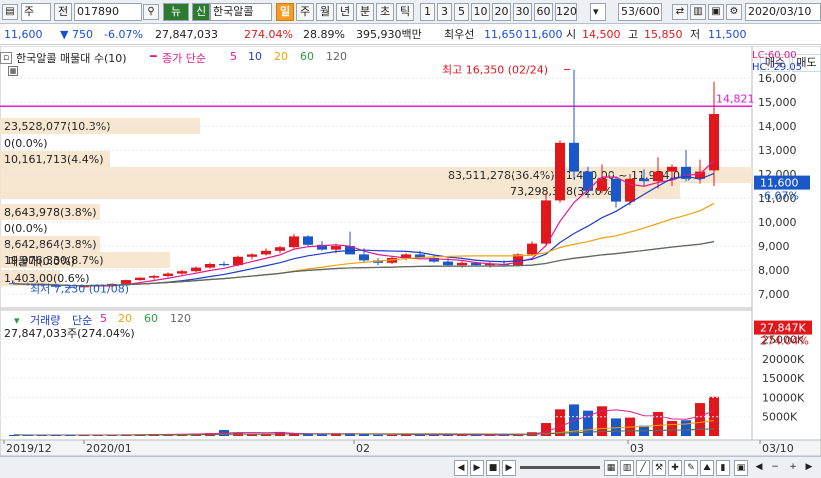 The width and height of the screenshot is (821, 478). Describe the element at coordinates (793, 468) in the screenshot. I see `plus-icon: +` at that location.